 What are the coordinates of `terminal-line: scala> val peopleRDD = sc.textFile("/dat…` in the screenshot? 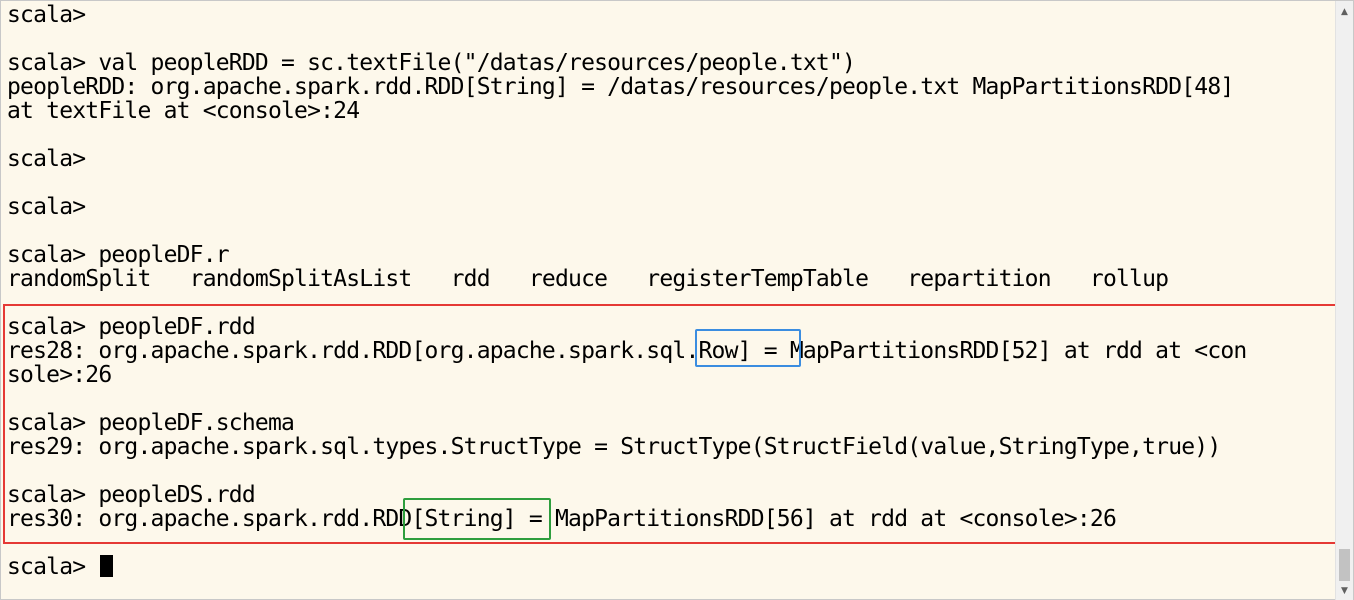 It's located at (431, 63).